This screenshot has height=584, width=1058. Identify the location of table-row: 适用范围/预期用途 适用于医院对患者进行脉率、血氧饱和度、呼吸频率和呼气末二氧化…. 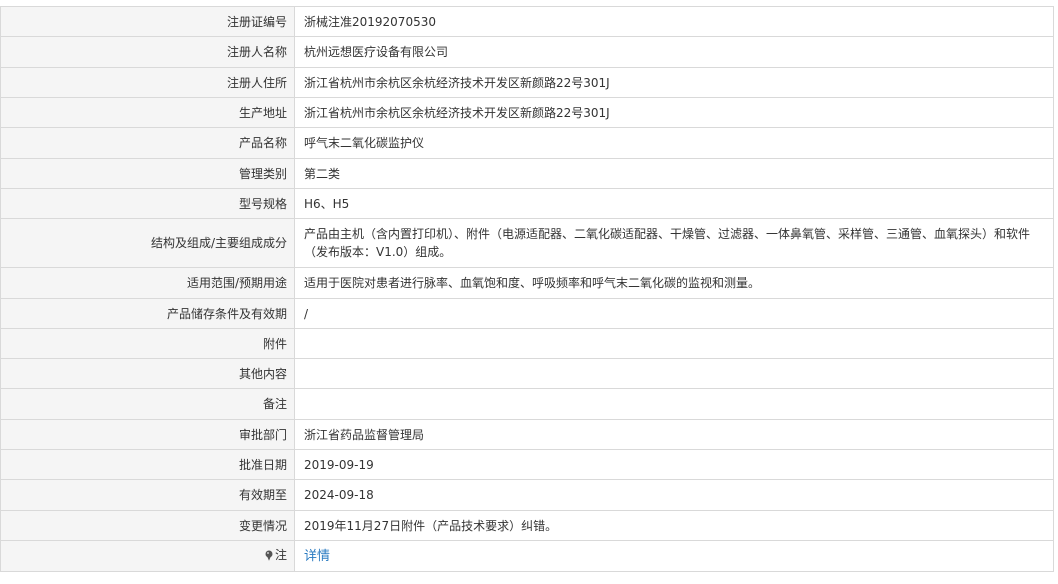
(527, 283).